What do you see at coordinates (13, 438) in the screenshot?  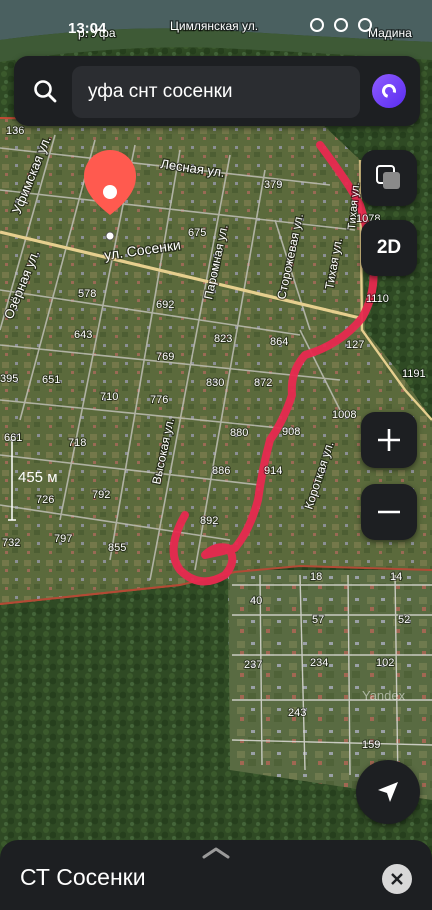 I see `house-number: 661` at bounding box center [13, 438].